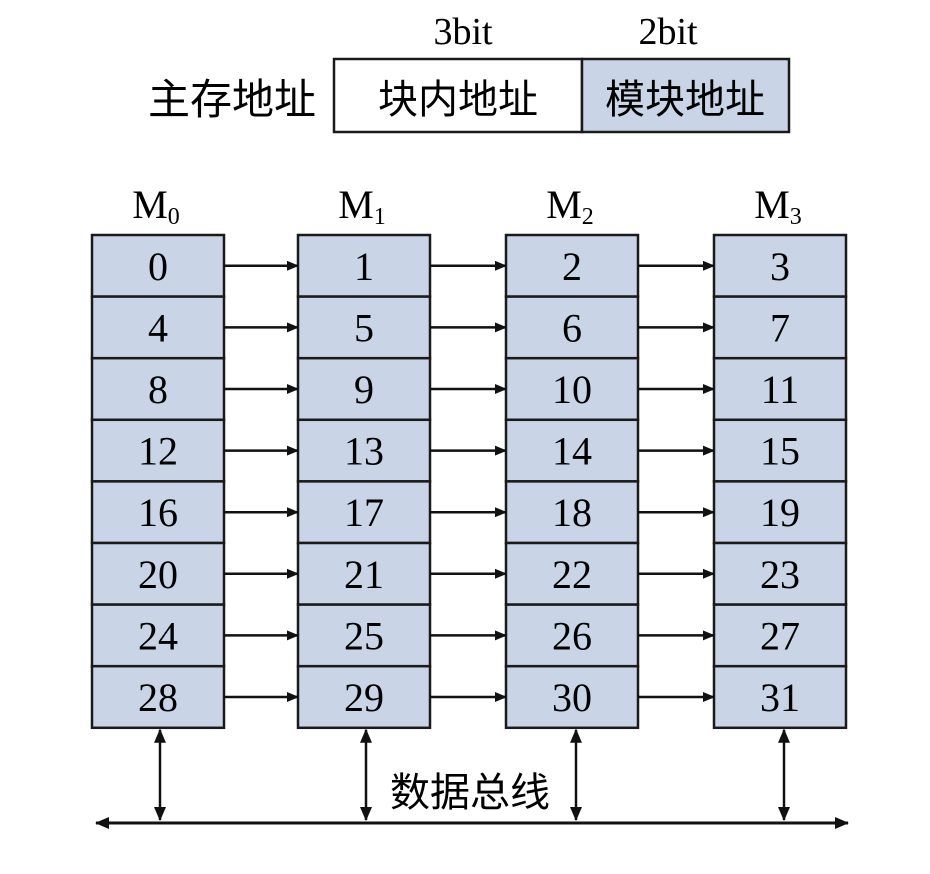 The image size is (930, 874). I want to click on memory-cell-address: 8, so click(158, 389).